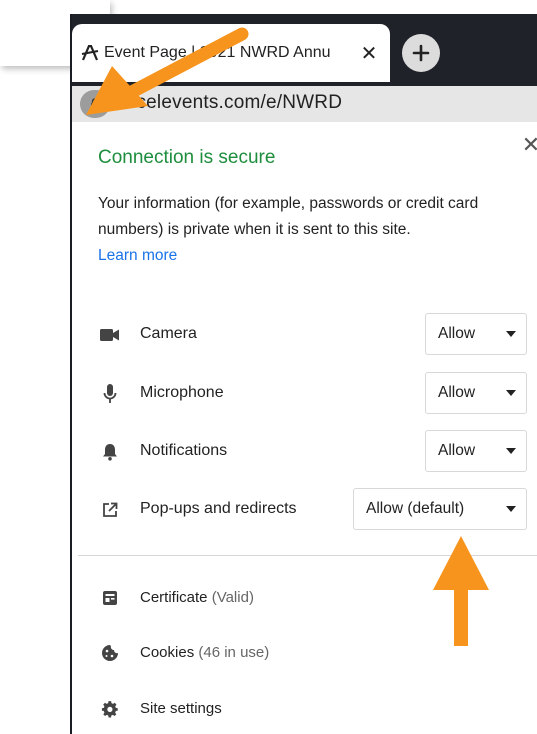  What do you see at coordinates (110, 335) in the screenshot?
I see `camera-icon` at bounding box center [110, 335].